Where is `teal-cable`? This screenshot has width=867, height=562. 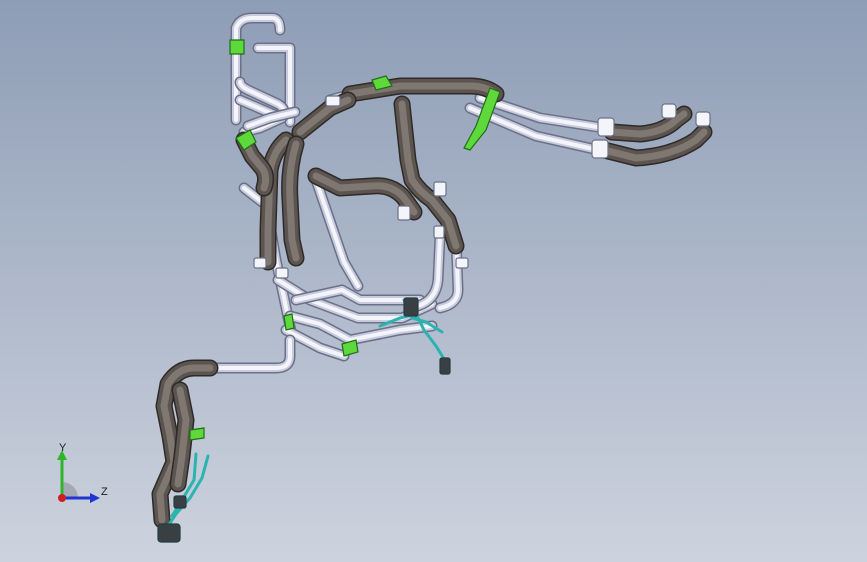 teal-cable is located at coordinates (414, 343).